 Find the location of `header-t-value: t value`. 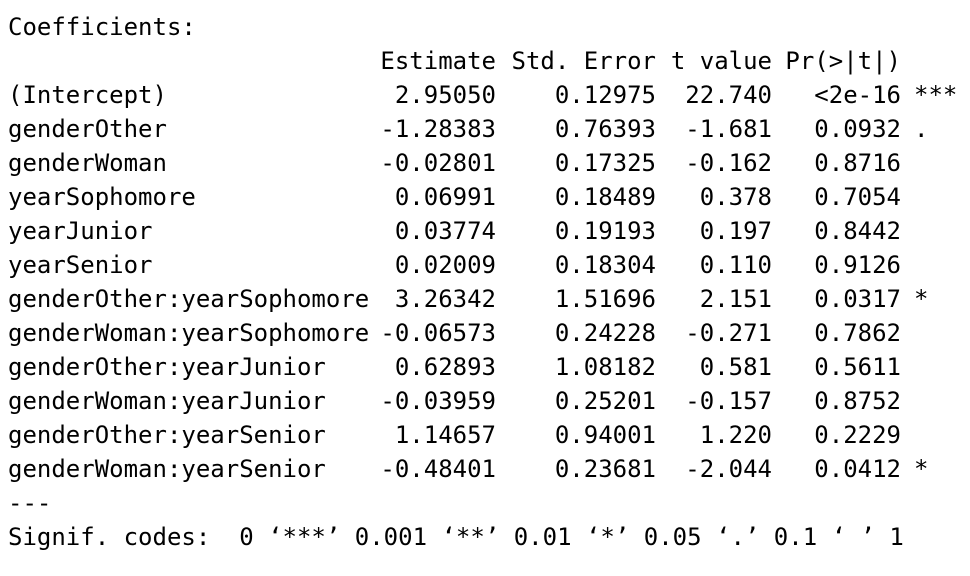

header-t-value: t value is located at coordinates (721, 61).